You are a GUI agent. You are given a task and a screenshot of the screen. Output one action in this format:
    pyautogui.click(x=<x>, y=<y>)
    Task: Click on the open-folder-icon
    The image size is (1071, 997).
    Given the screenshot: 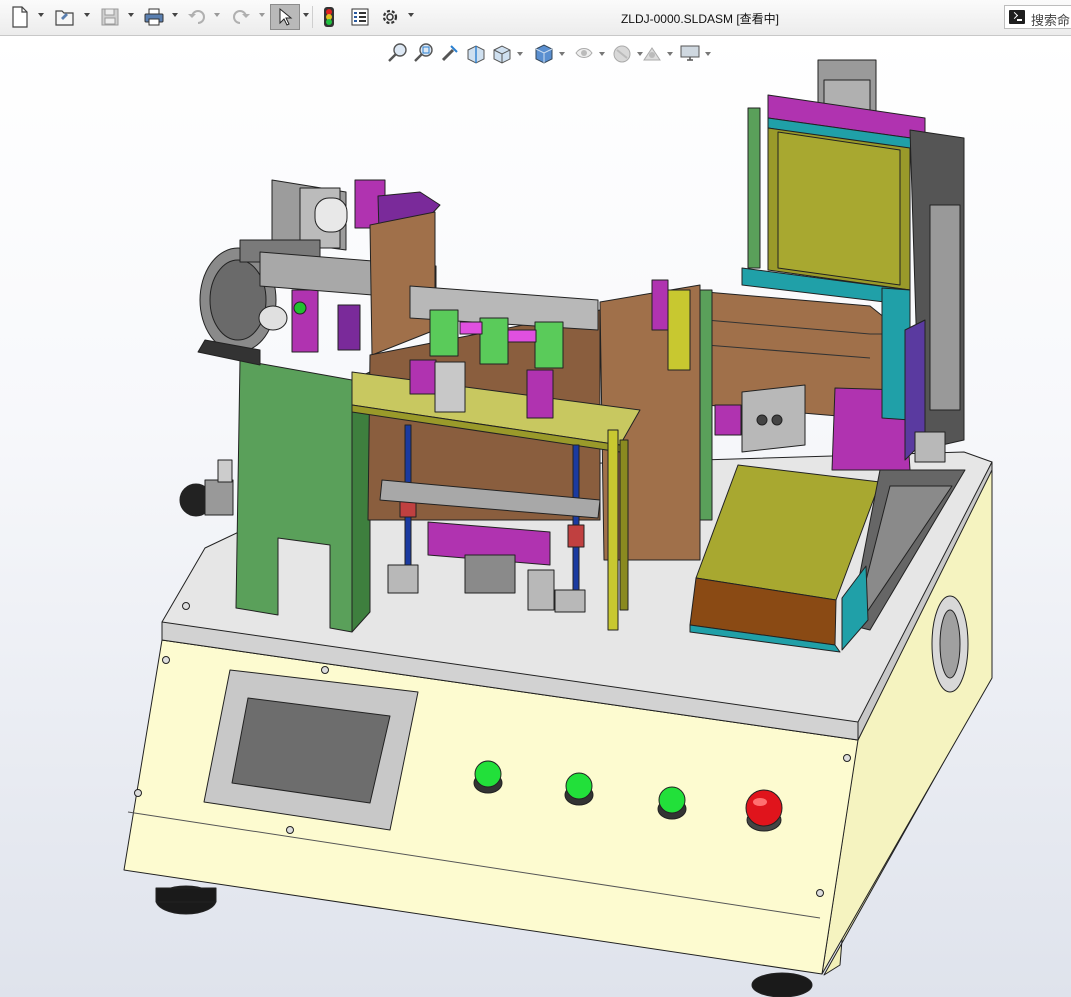 What is the action you would take?
    pyautogui.click(x=65, y=17)
    